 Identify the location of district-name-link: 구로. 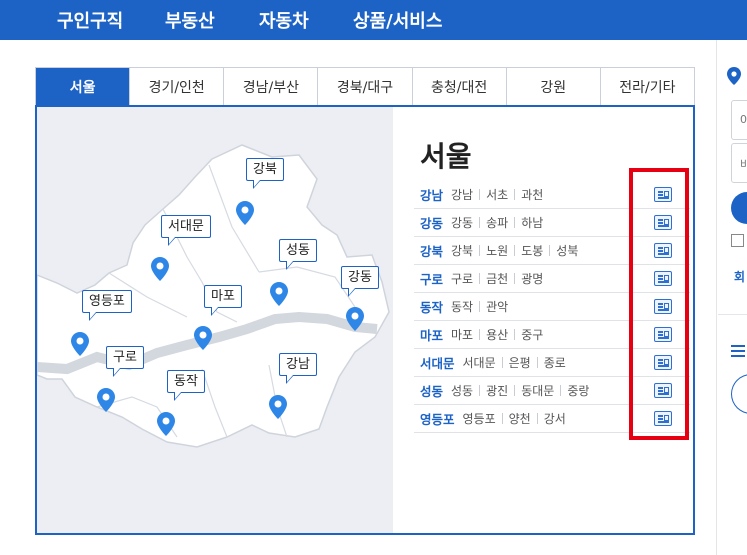
(431, 278).